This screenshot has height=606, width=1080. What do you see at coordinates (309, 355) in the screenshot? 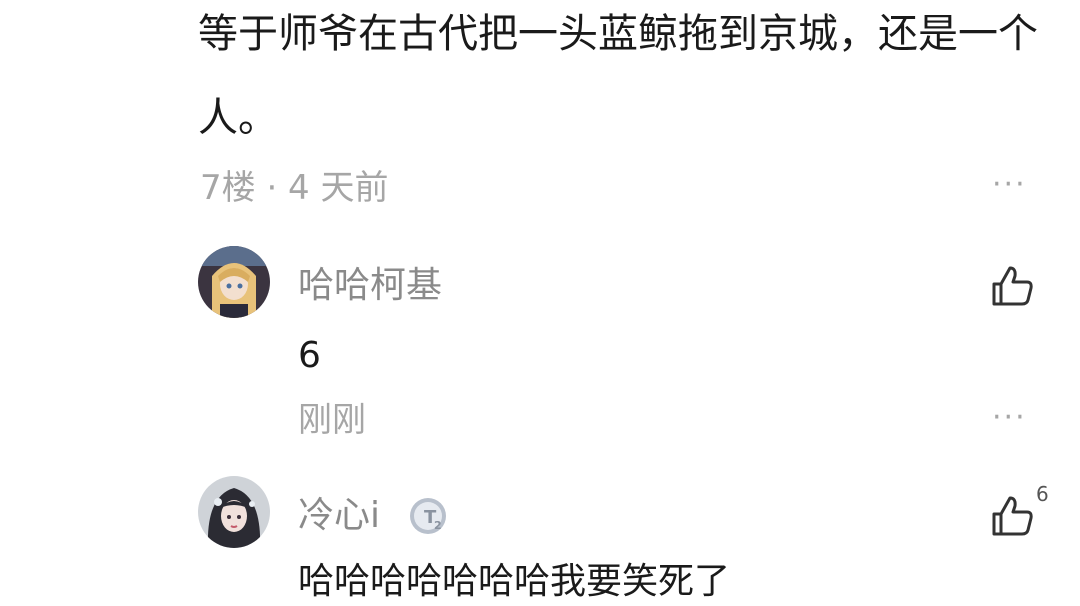
I see `reply-text: 6` at bounding box center [309, 355].